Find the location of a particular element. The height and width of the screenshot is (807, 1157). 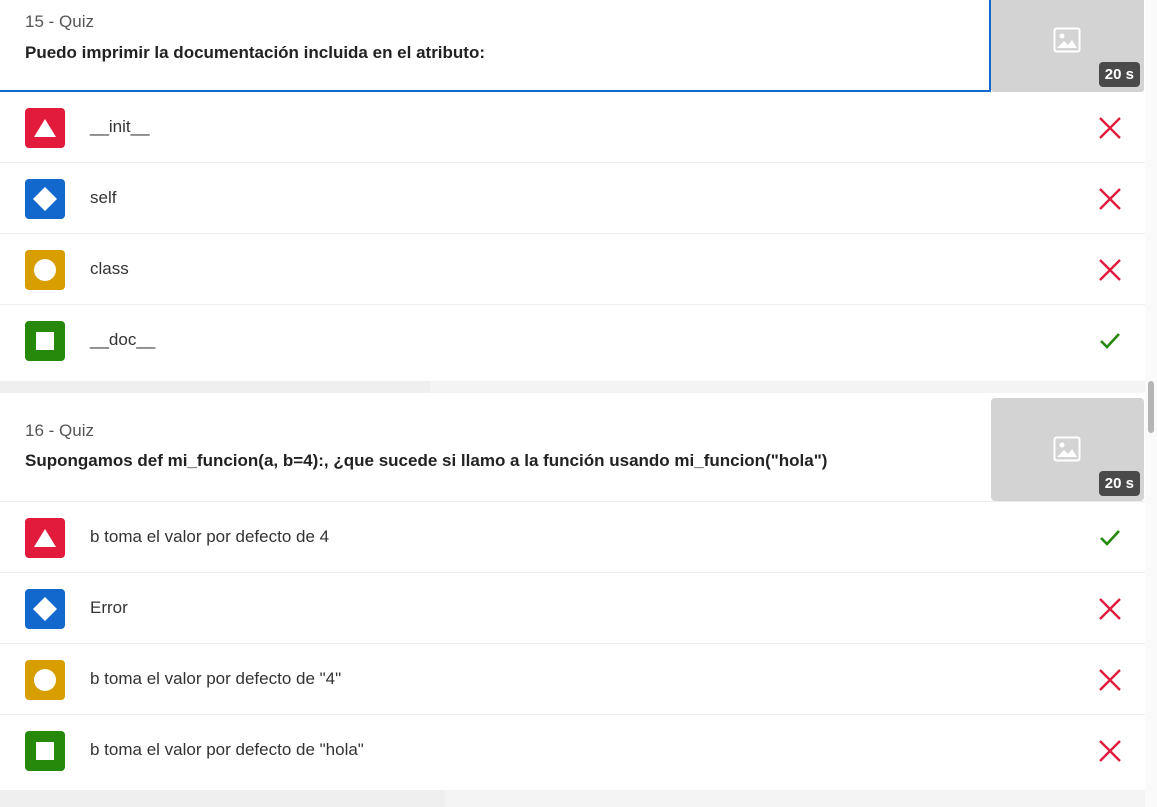

answer-option: __doc__ is located at coordinates (572, 340).